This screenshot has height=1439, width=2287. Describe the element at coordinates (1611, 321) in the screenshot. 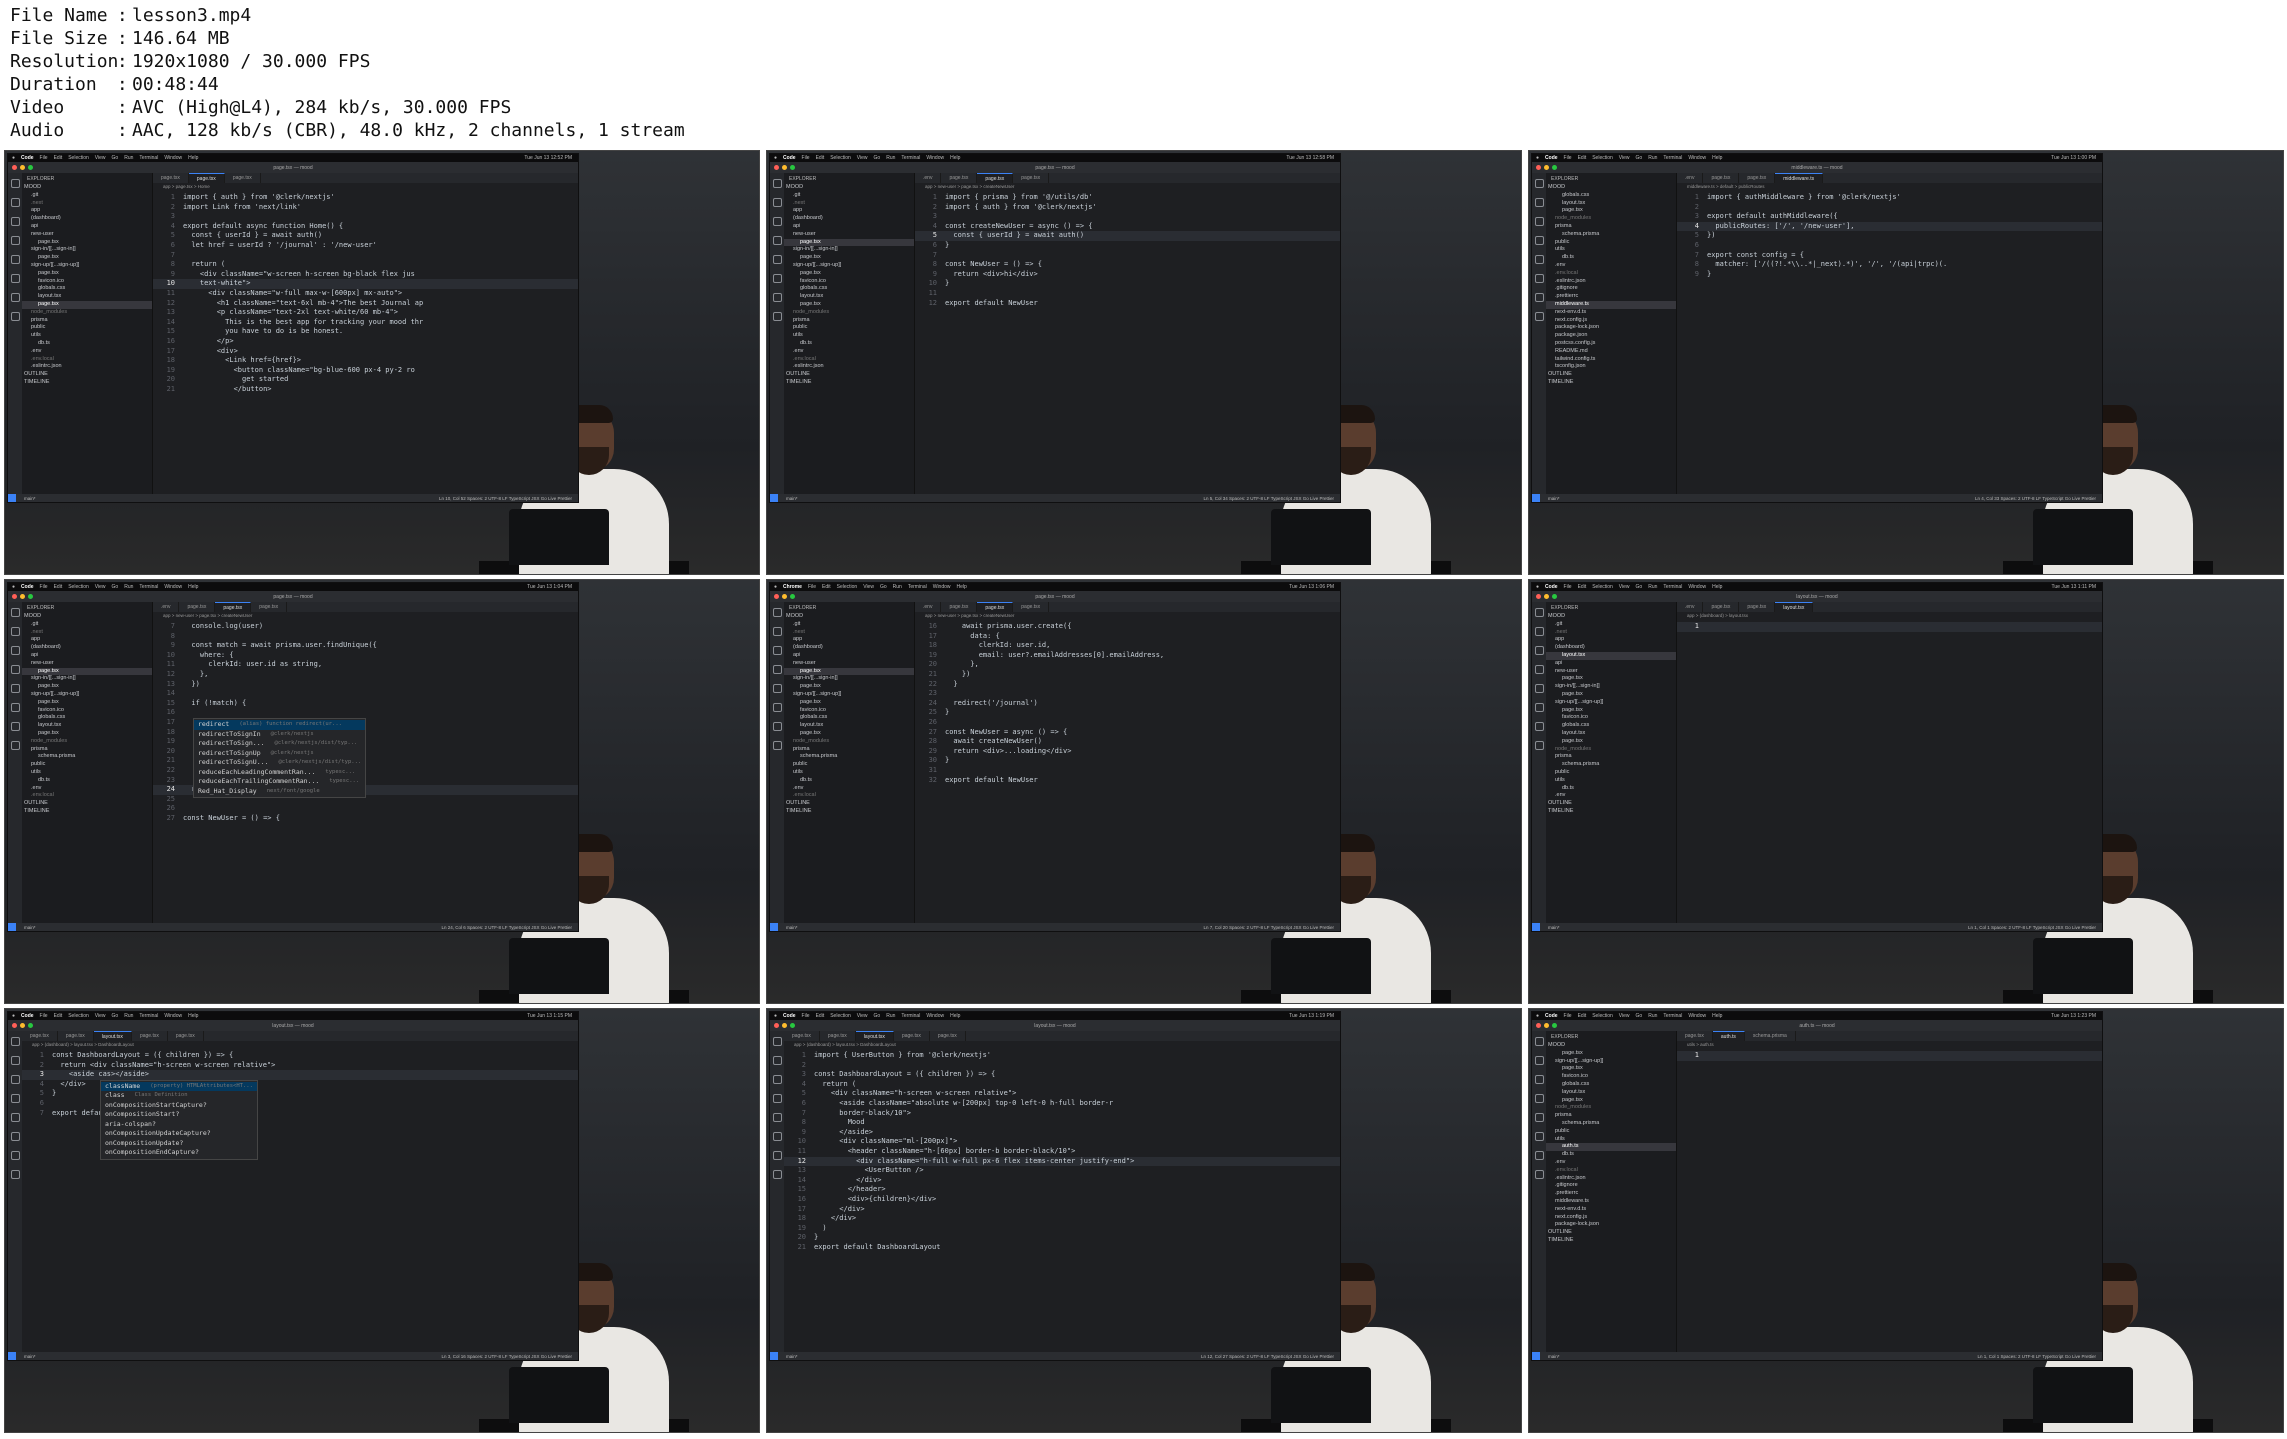

I see `tree-item: next.config.js` at that location.